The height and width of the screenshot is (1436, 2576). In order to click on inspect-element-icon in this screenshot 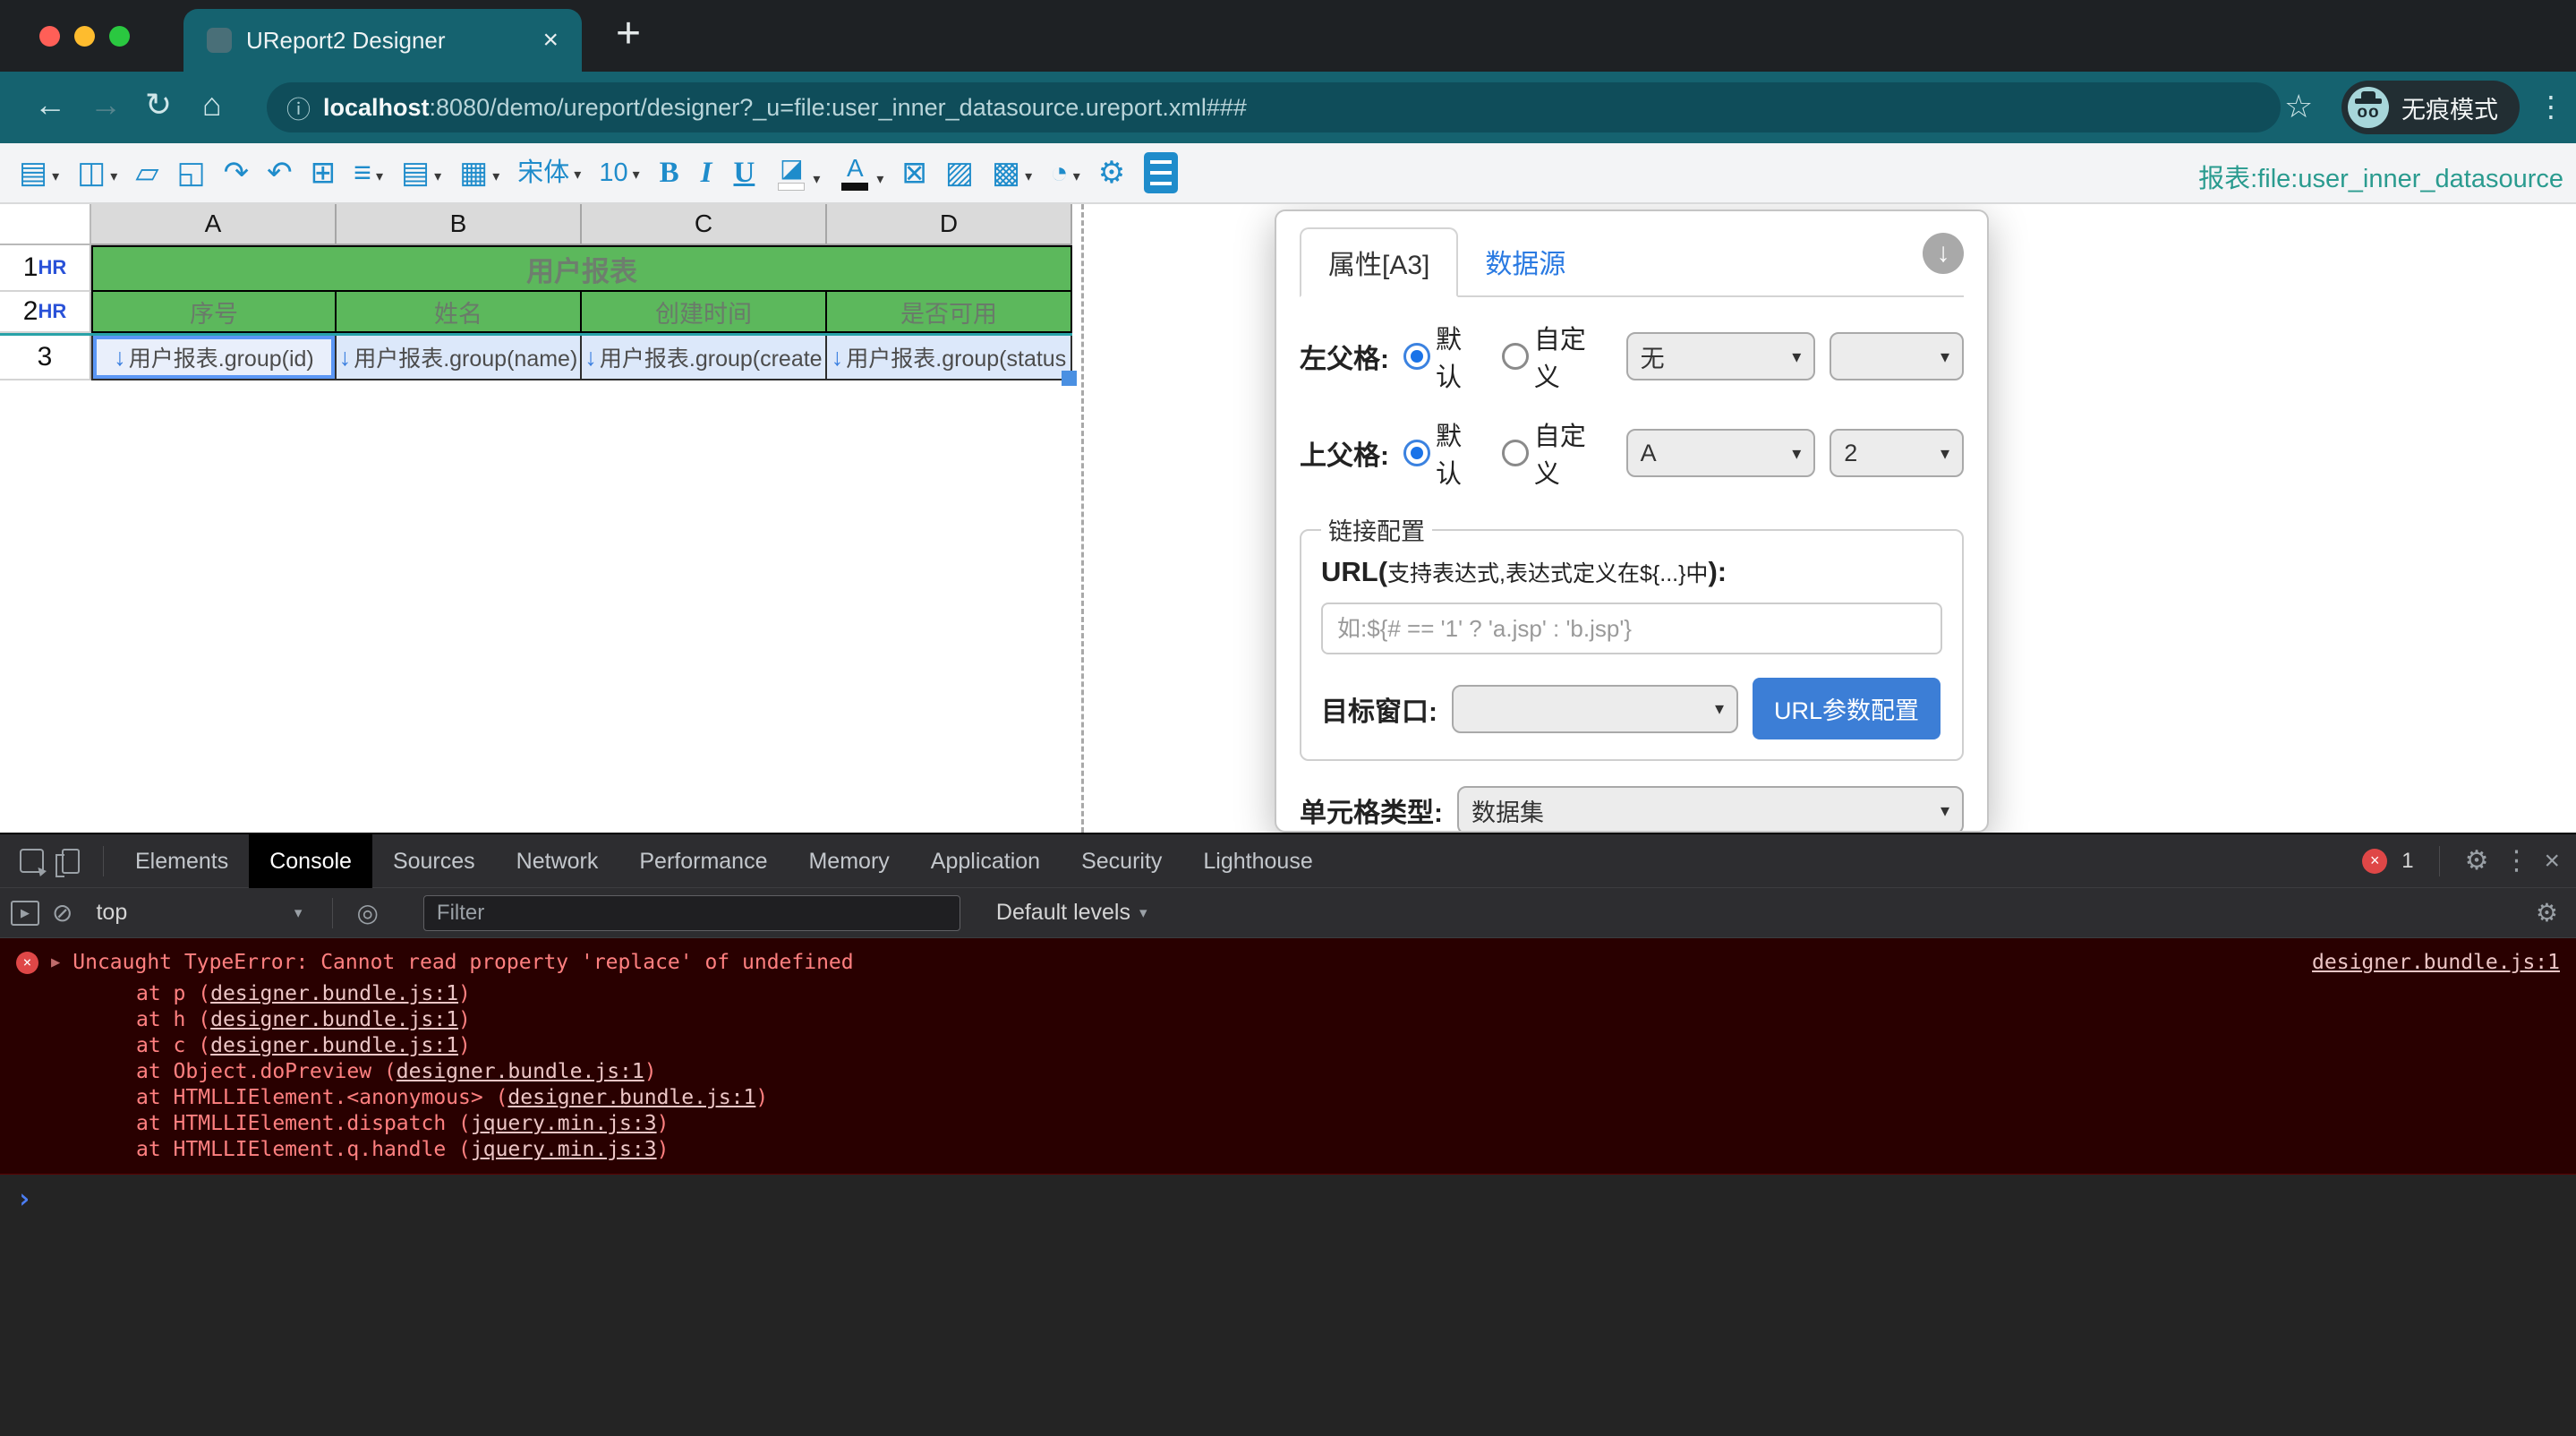, I will do `click(32, 861)`.